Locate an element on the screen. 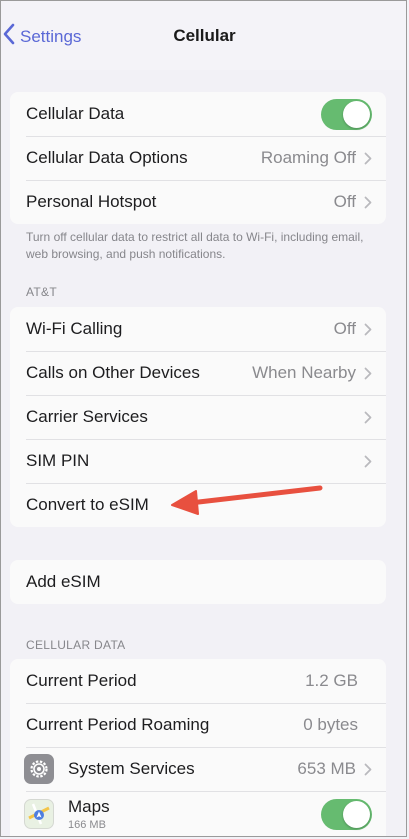  wifi-calling-value: Off is located at coordinates (344, 328).